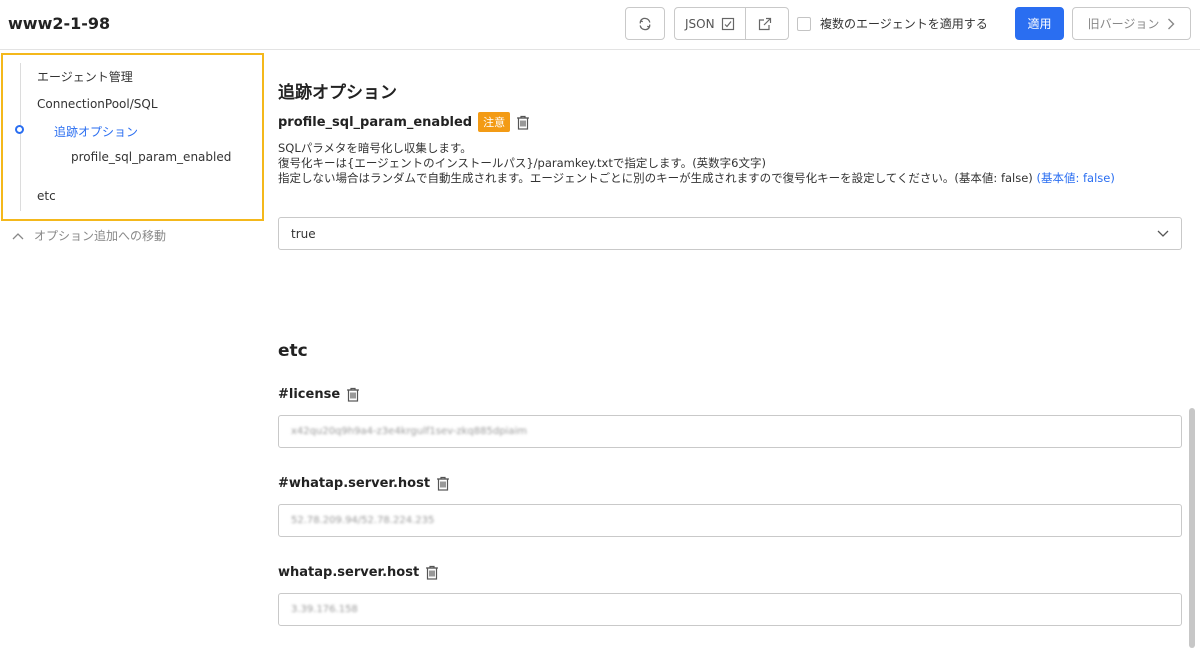 This screenshot has width=1200, height=648. Describe the element at coordinates (600, 25) in the screenshot. I see `top-bar: www2-1-98 JSON 複数のエージェントを適用する 適用 旧バージョン` at that location.